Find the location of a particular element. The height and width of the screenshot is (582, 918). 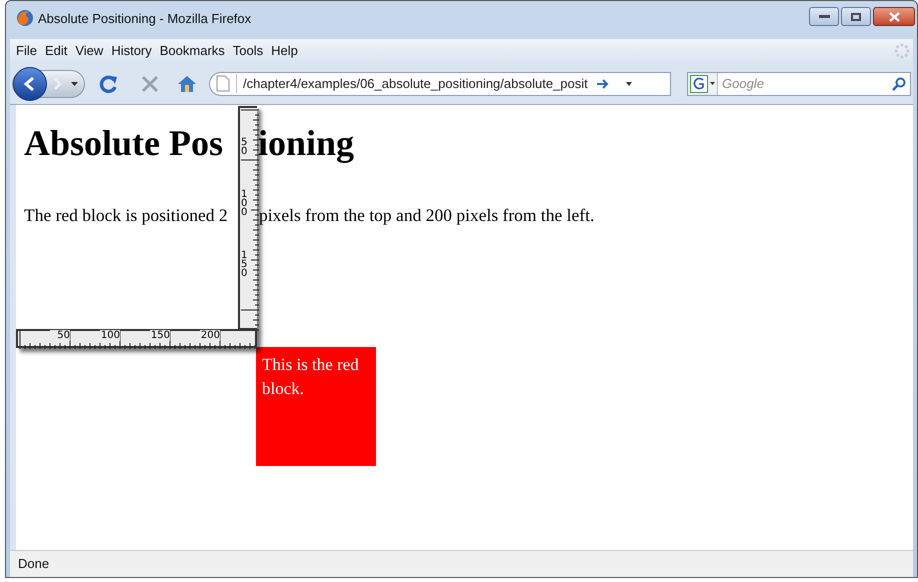

menu-item: Help is located at coordinates (284, 51).